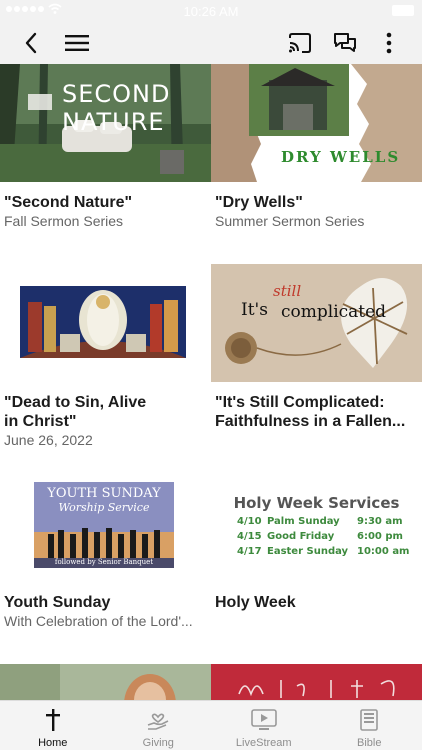  Describe the element at coordinates (316, 123) in the screenshot. I see `series-thumbnail-dry-wells: DRY WELLS` at that location.